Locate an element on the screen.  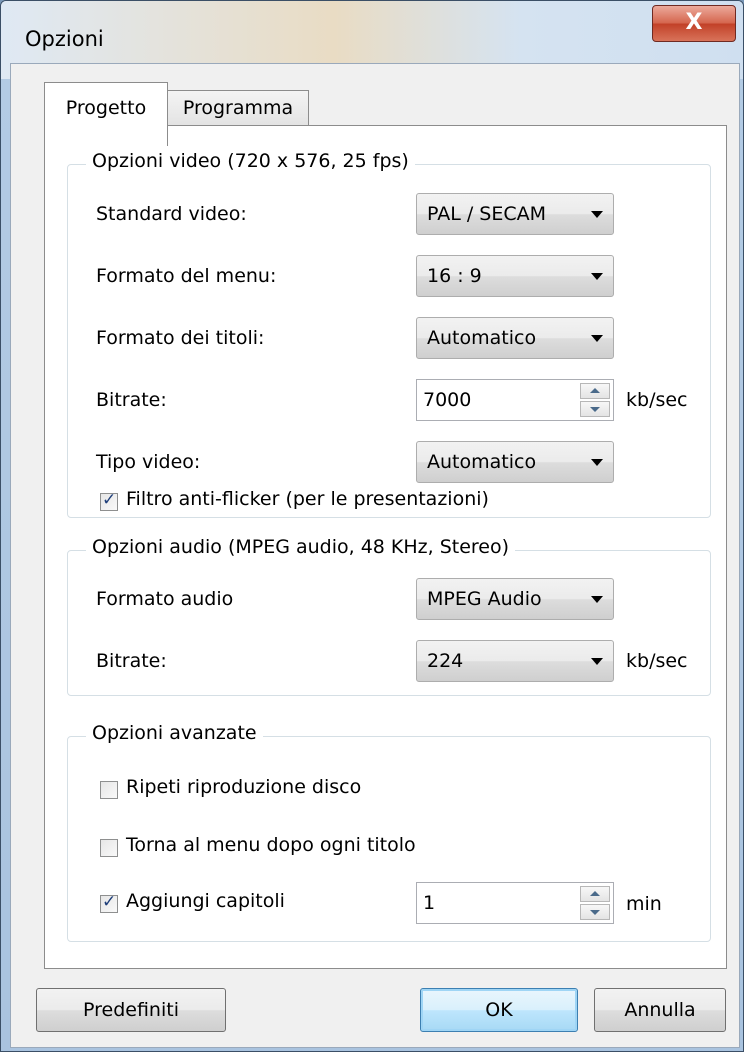
video-standard-value: PAL / SECAM is located at coordinates (487, 214).